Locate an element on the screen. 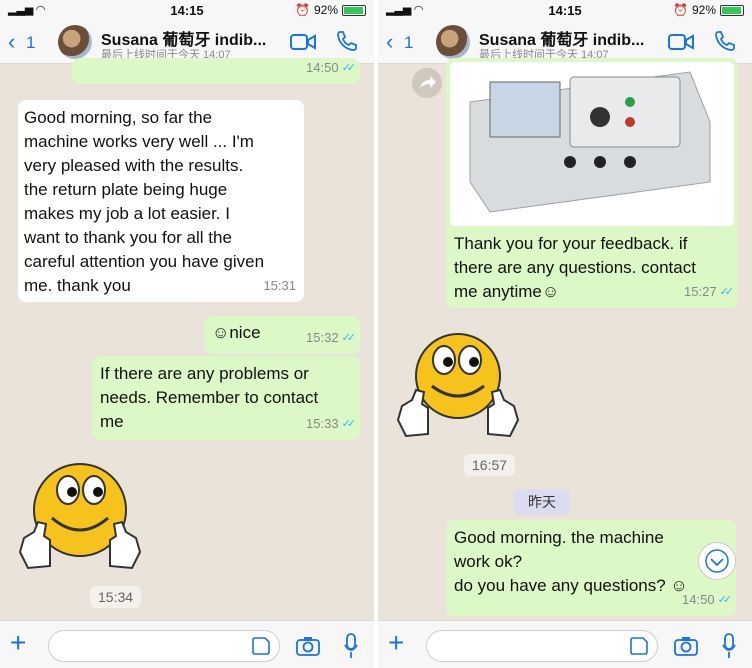  message-line: the return plate being huge is located at coordinates (126, 189).